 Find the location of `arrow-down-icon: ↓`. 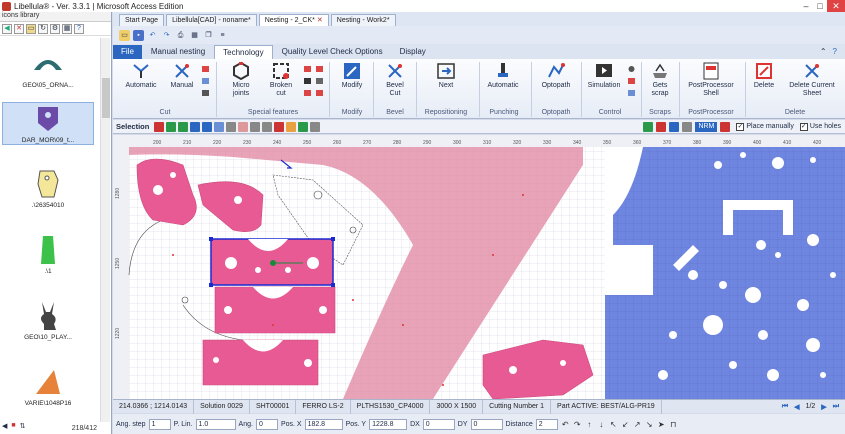

arrow-down-icon: ↓ is located at coordinates (601, 424).